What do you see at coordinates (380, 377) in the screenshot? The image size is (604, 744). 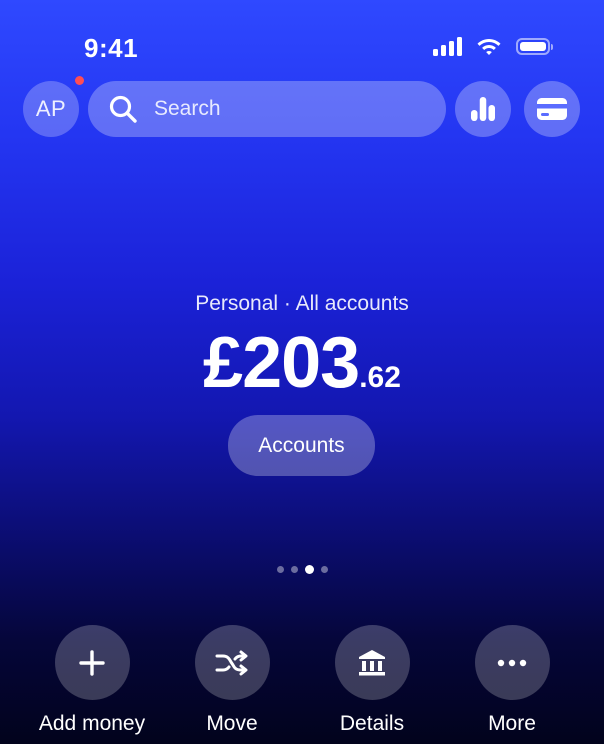 I see `balance-decimal: .62` at bounding box center [380, 377].